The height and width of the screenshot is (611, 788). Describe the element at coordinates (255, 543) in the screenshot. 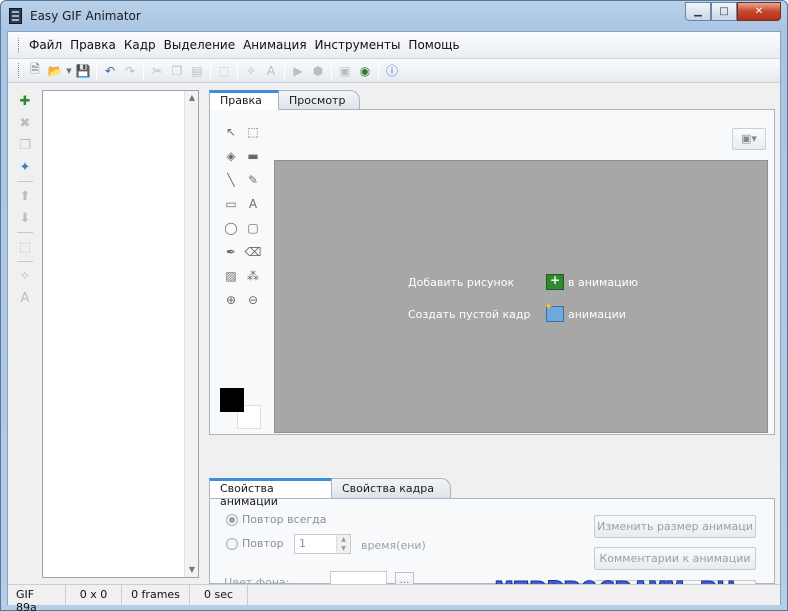

I see `repeat-count-radio: Повтор` at that location.